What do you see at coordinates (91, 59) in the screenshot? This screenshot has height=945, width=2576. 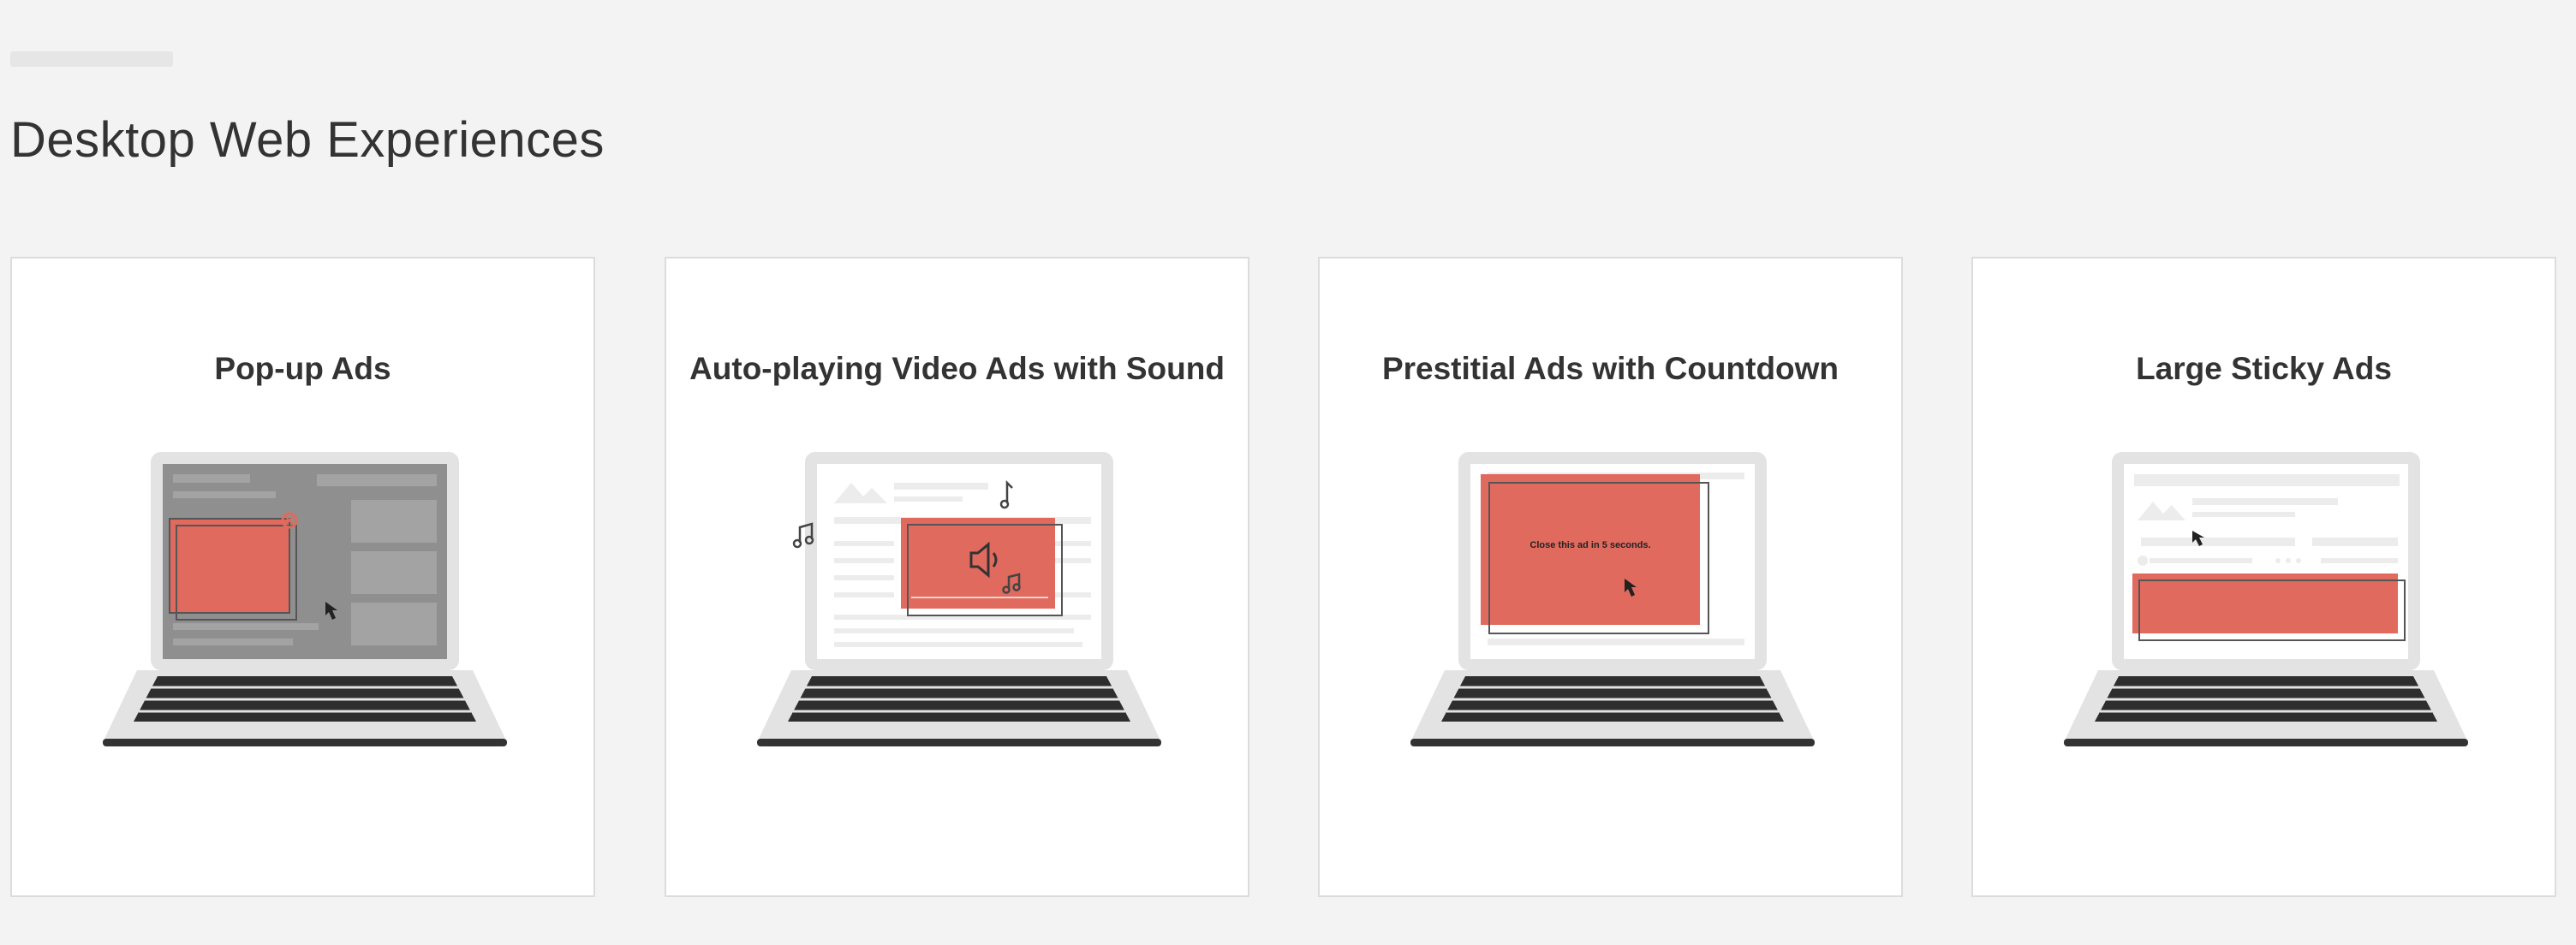 I see `top-placeholder-bar` at bounding box center [91, 59].